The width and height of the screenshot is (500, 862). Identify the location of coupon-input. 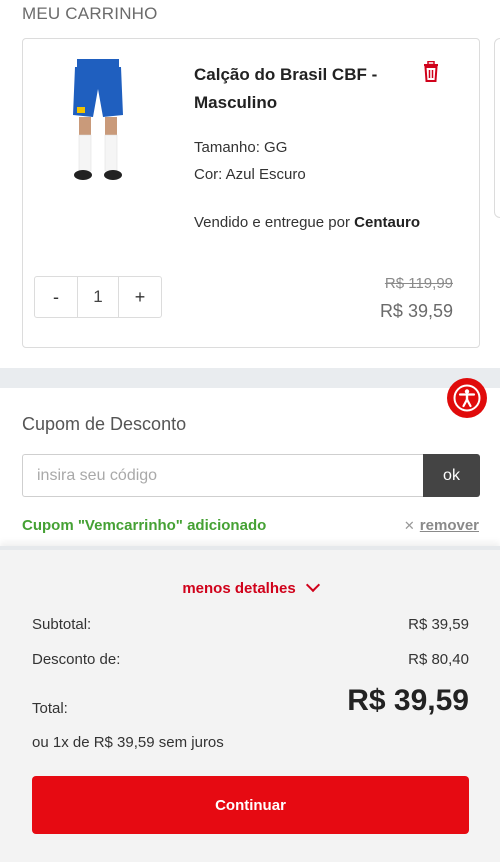
(222, 475).